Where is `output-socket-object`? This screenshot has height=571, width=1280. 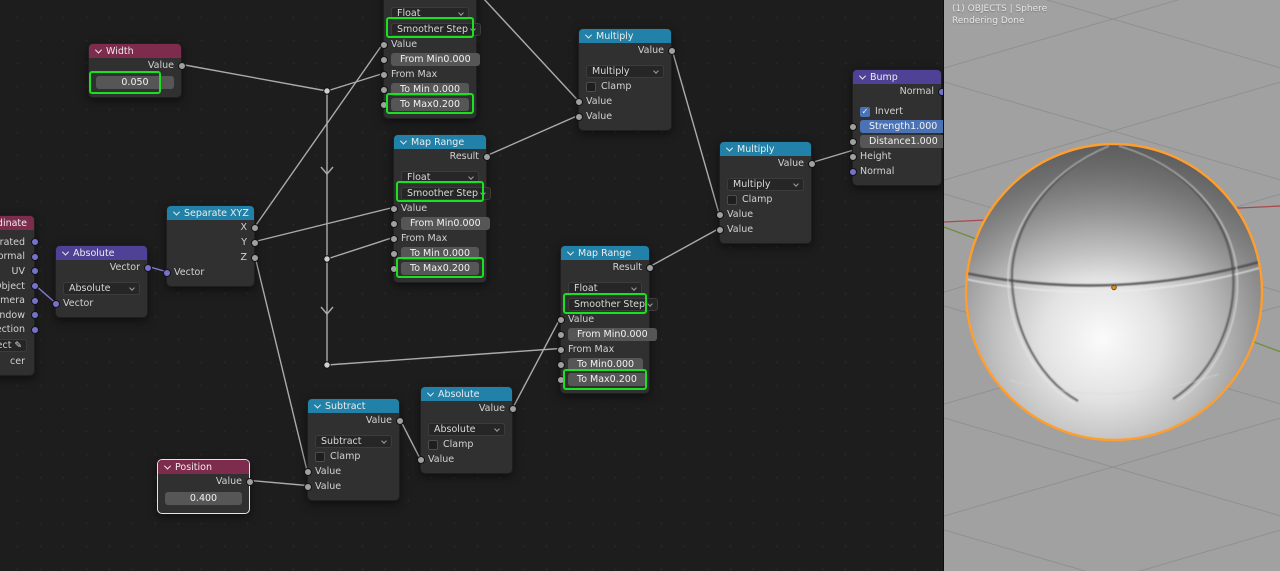 output-socket-object is located at coordinates (34, 286).